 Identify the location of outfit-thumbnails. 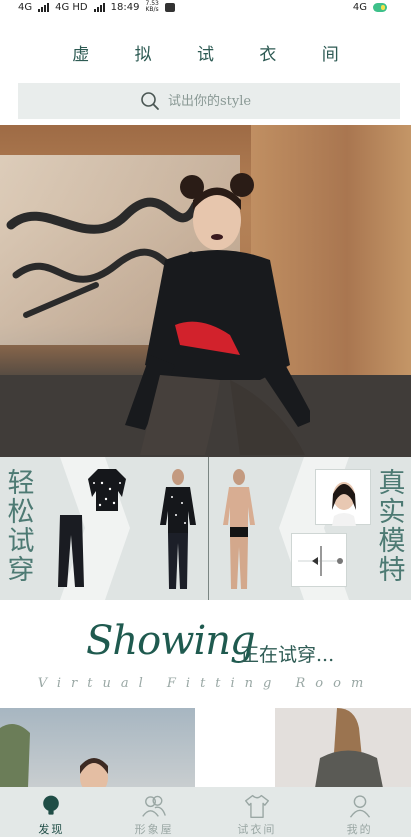
(205, 748).